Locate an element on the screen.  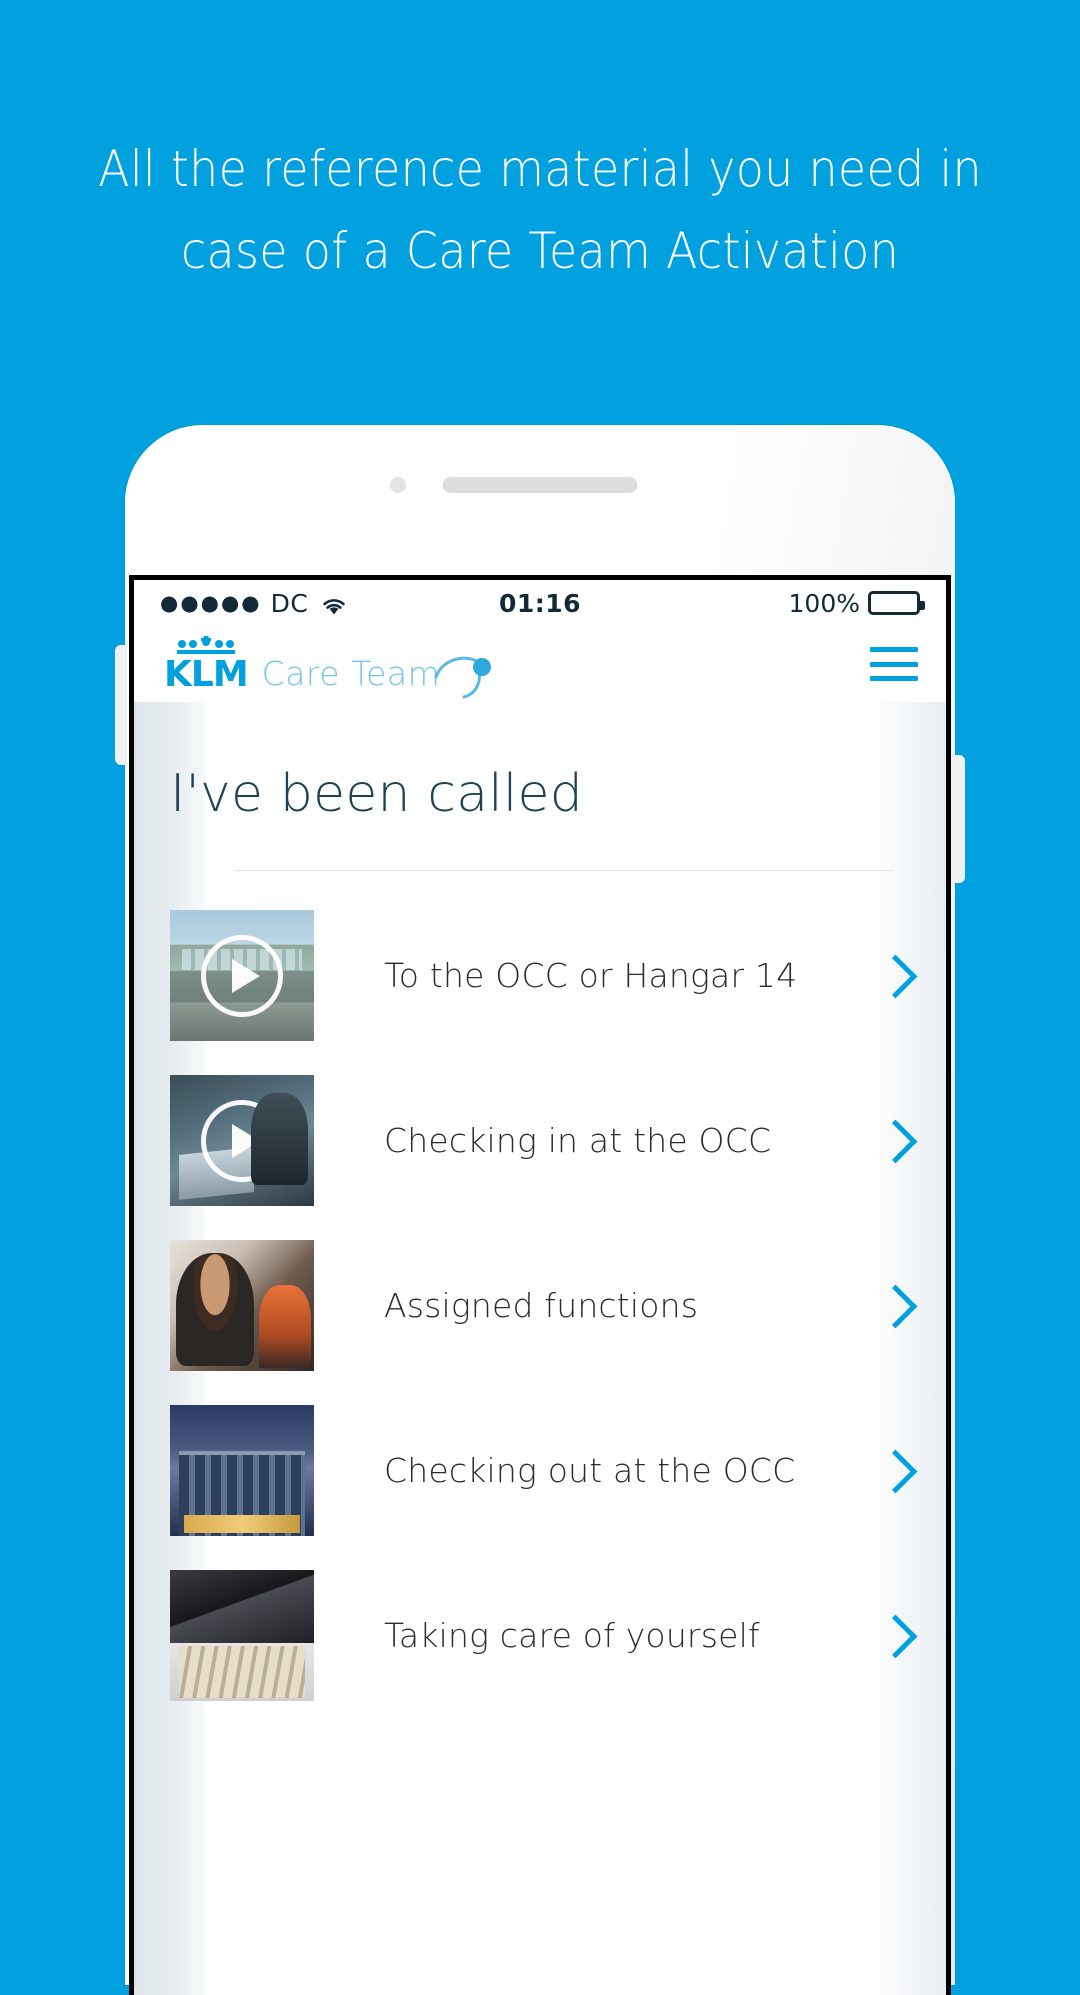
front-camera is located at coordinates (398, 485).